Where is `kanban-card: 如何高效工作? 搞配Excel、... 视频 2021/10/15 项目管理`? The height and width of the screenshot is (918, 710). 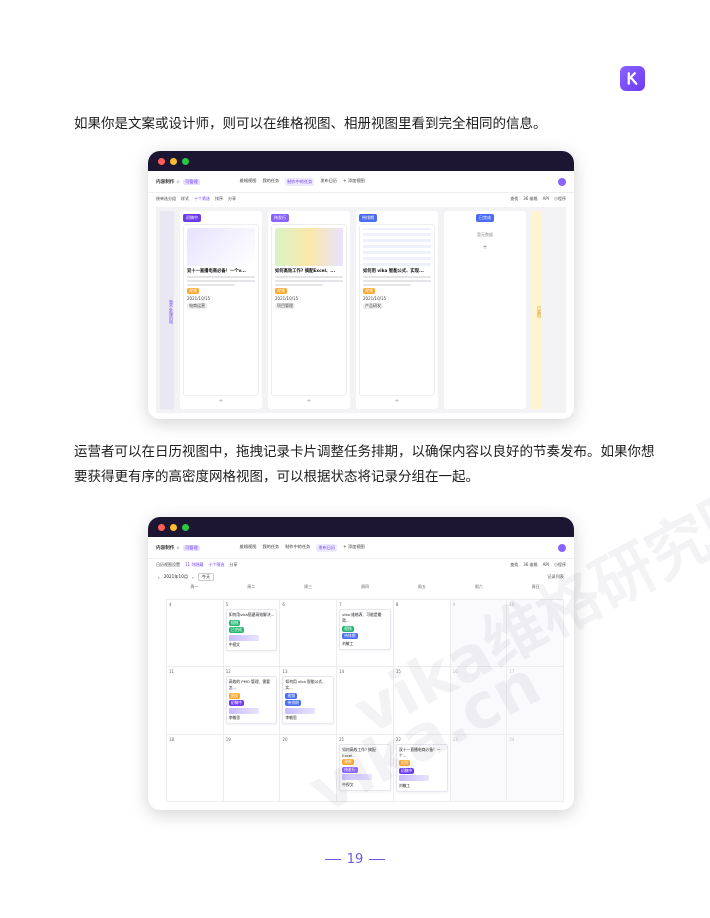
kanban-card: 如何高效工作? 搞配Excel、... 视频 2021/10/15 项目管理 is located at coordinates (309, 310).